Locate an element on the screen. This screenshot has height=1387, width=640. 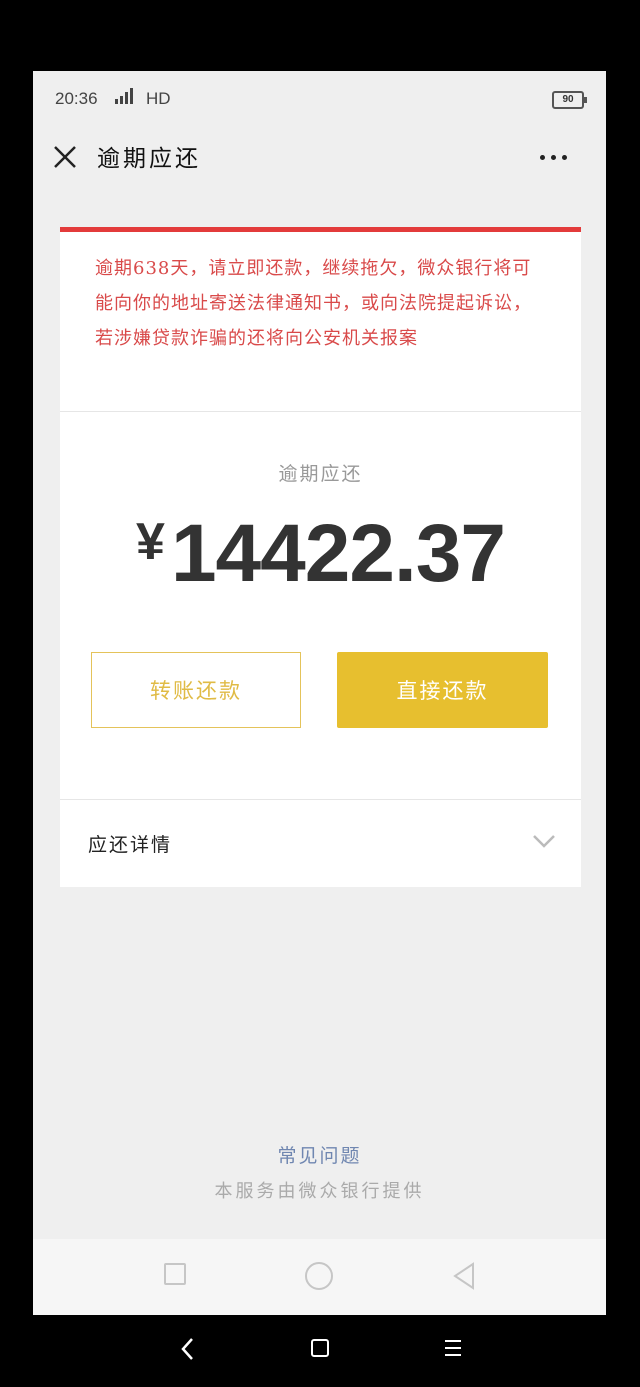
status-bar: 20:36 HD 90 is located at coordinates (319, 99).